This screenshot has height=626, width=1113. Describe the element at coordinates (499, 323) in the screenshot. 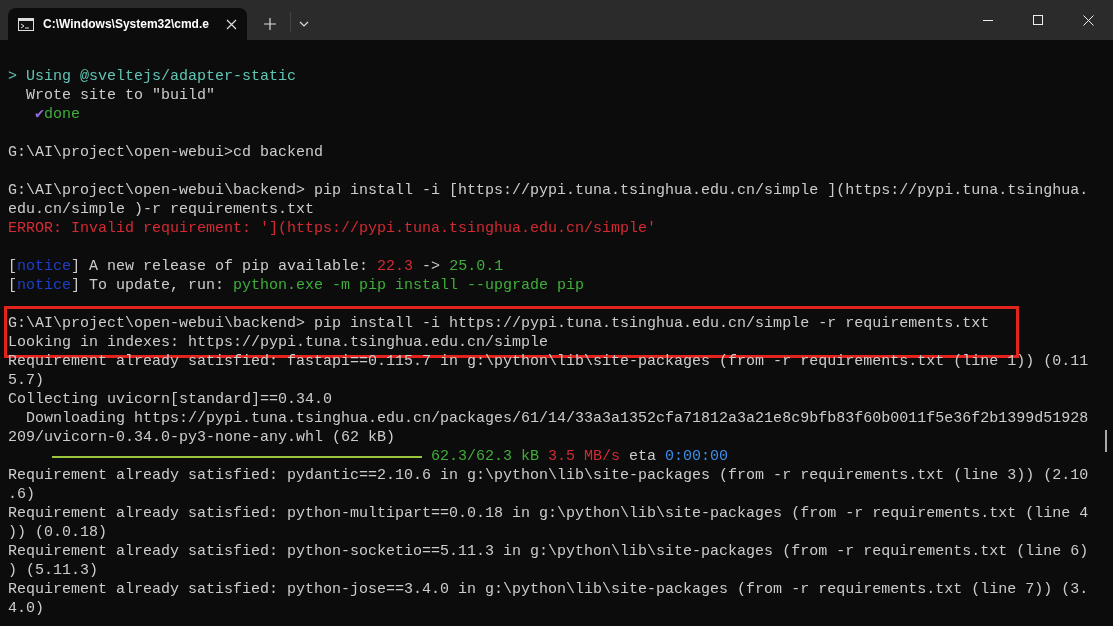

I see `terminal-line: G:\AI\project\open-webui\backend> pip install -i https://pypi.tuna.tsinghua.edu.cn/simple -r requirements.txt` at that location.